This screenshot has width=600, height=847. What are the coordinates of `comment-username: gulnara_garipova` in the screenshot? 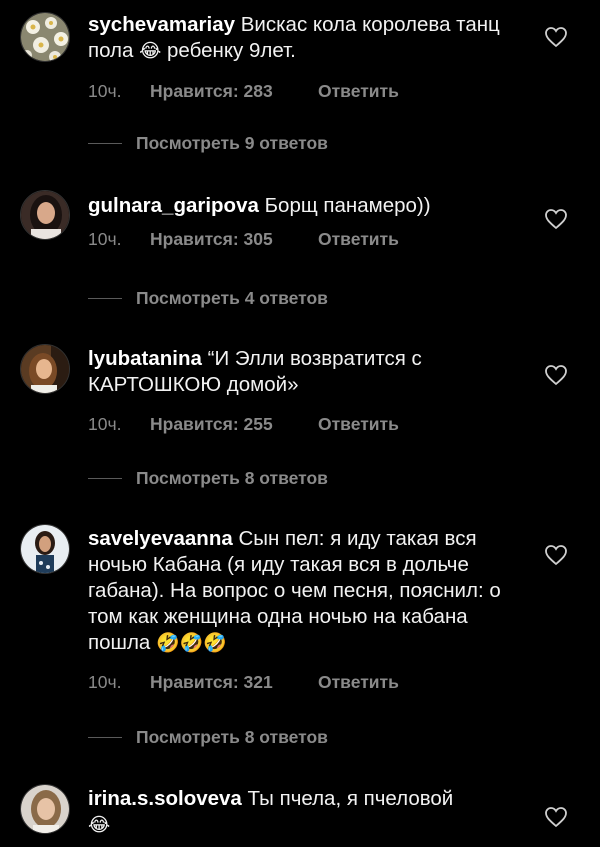 It's located at (173, 205).